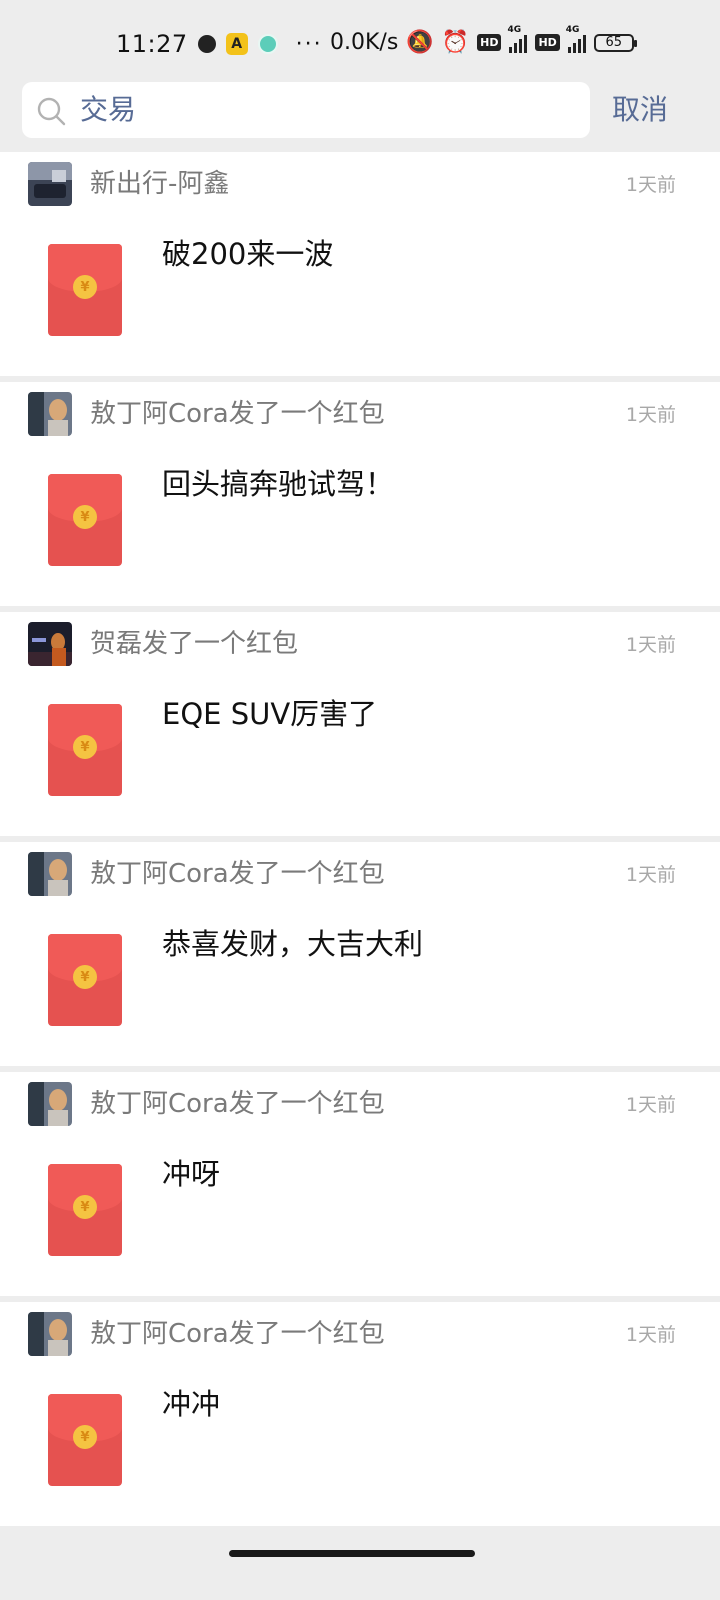 The height and width of the screenshot is (1600, 720). I want to click on status-bar: 11:27 A ··· 0.0K/s 🔕 ⏰ HD 4G HD 4G 65, so click(360, 40).